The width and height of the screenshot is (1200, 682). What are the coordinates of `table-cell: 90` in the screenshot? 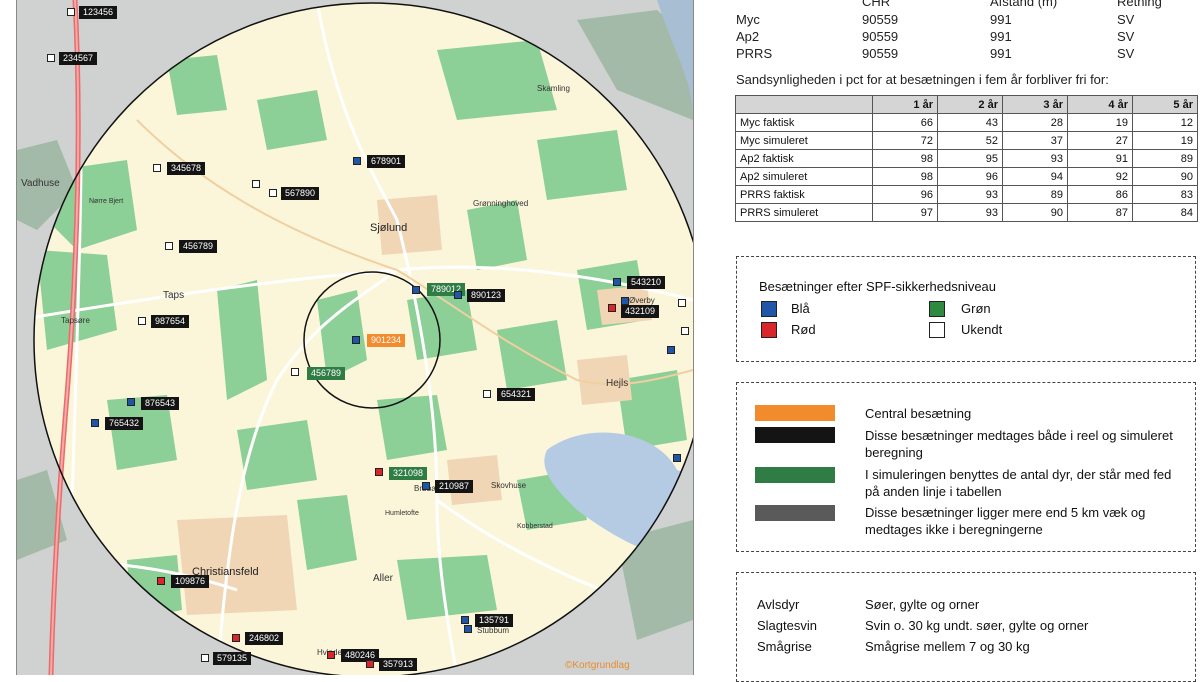 It's located at (1035, 212).